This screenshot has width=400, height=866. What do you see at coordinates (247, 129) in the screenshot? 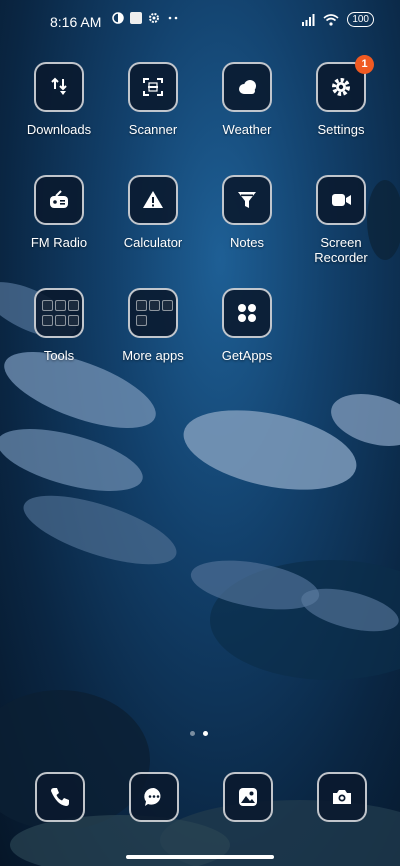
I see `app-label: Weather` at bounding box center [247, 129].